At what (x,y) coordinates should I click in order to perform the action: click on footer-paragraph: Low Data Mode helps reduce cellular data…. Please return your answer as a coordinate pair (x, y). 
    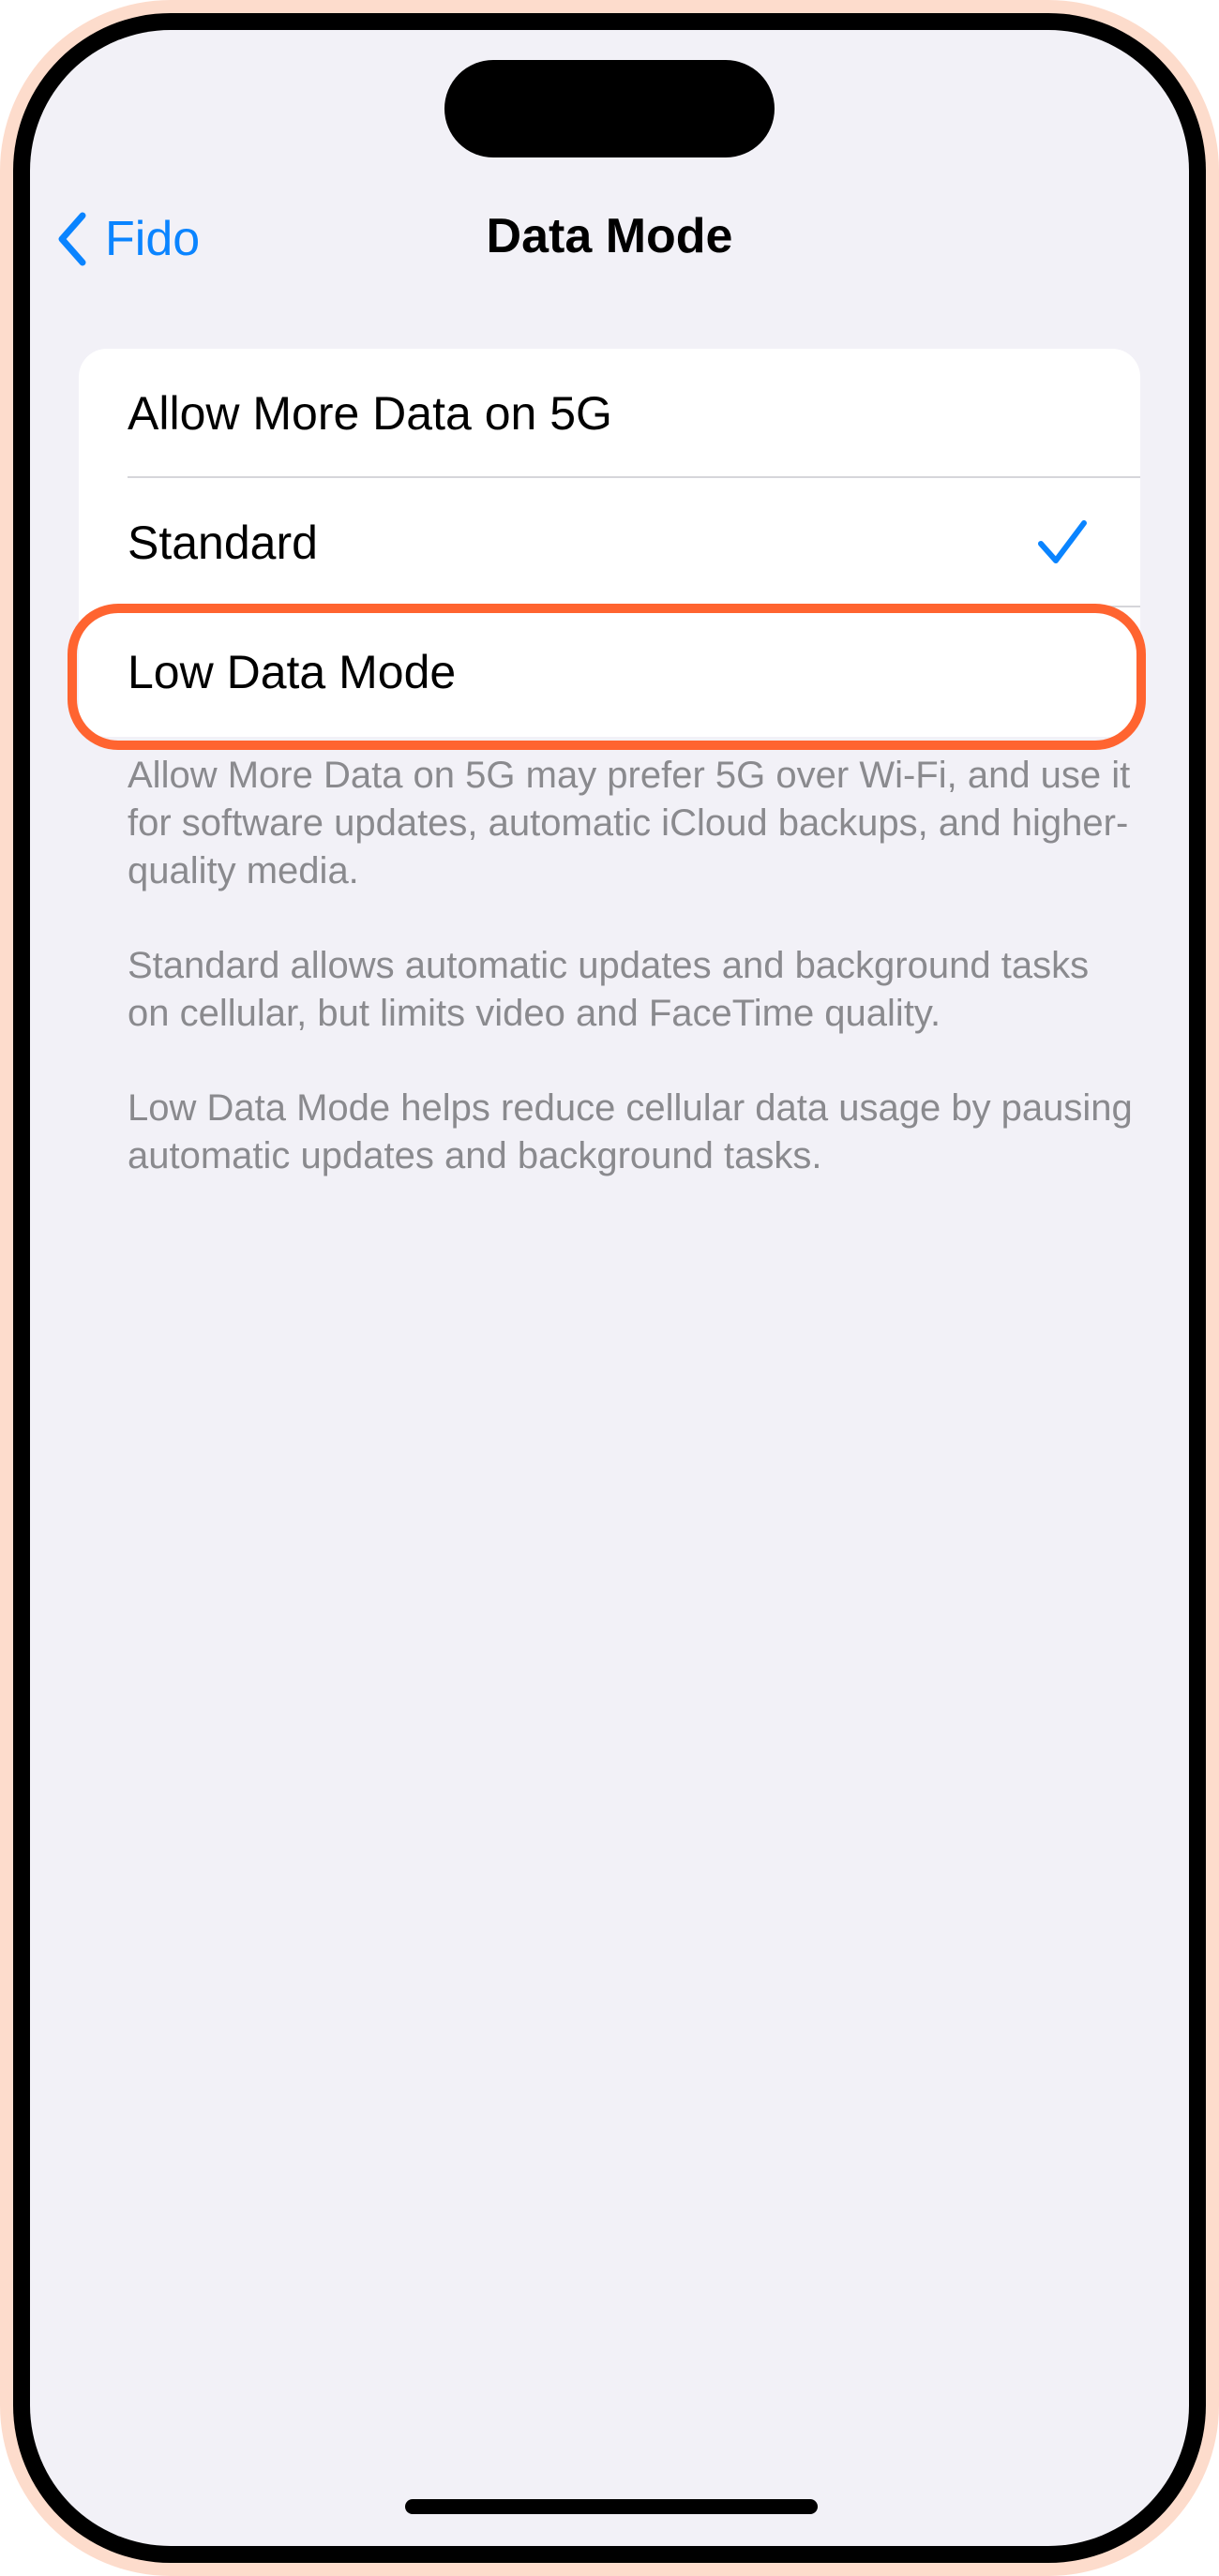
    Looking at the image, I should click on (631, 1131).